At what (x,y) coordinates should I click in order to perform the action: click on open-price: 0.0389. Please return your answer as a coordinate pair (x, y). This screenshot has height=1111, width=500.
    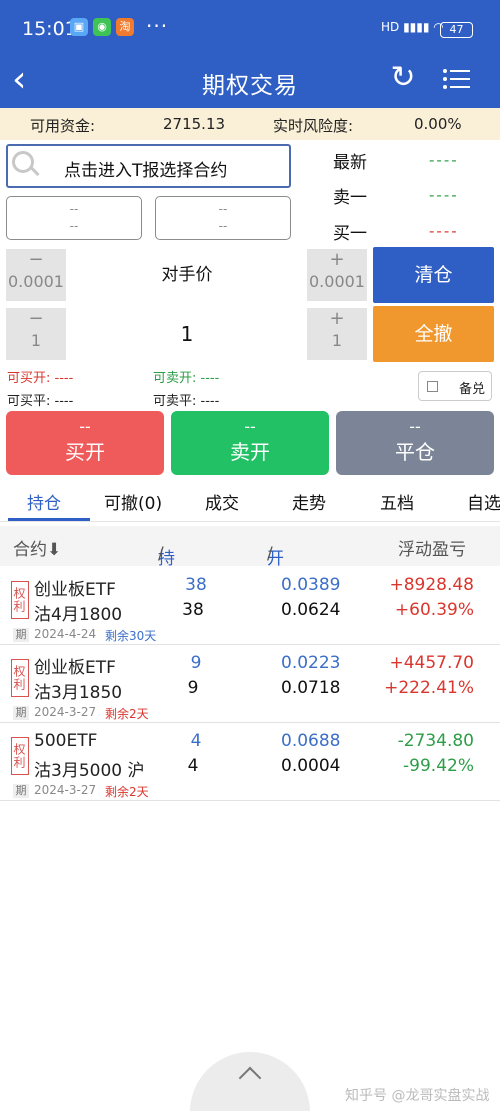
    Looking at the image, I should click on (311, 585).